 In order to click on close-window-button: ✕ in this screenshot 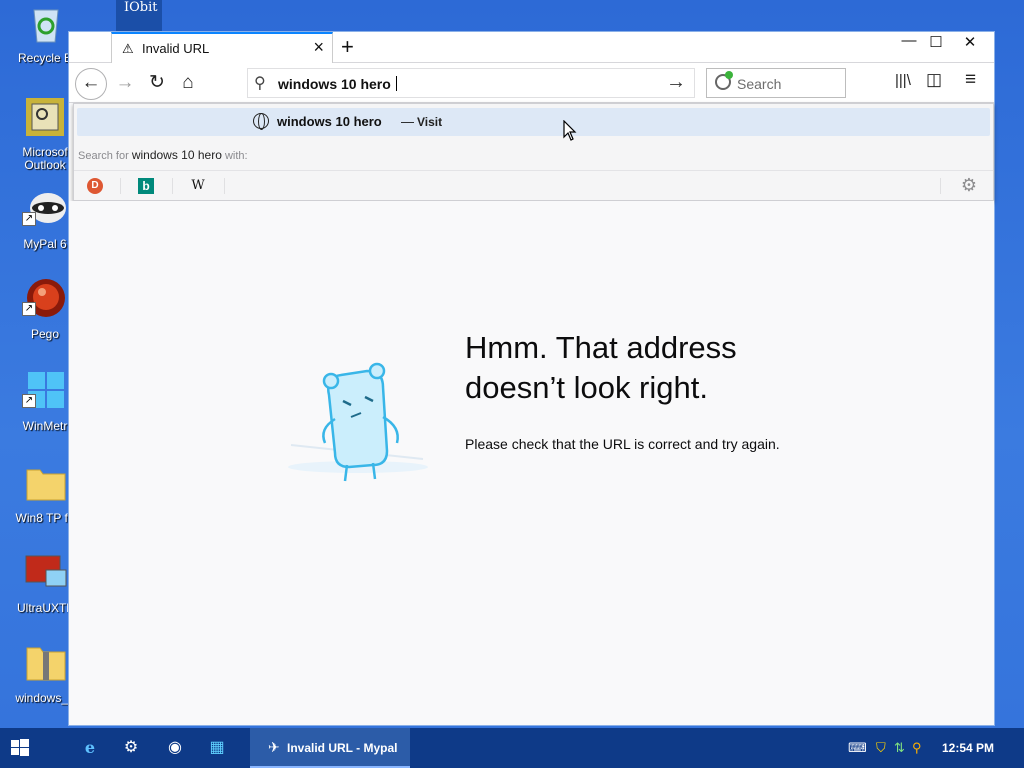, I will do `click(970, 42)`.